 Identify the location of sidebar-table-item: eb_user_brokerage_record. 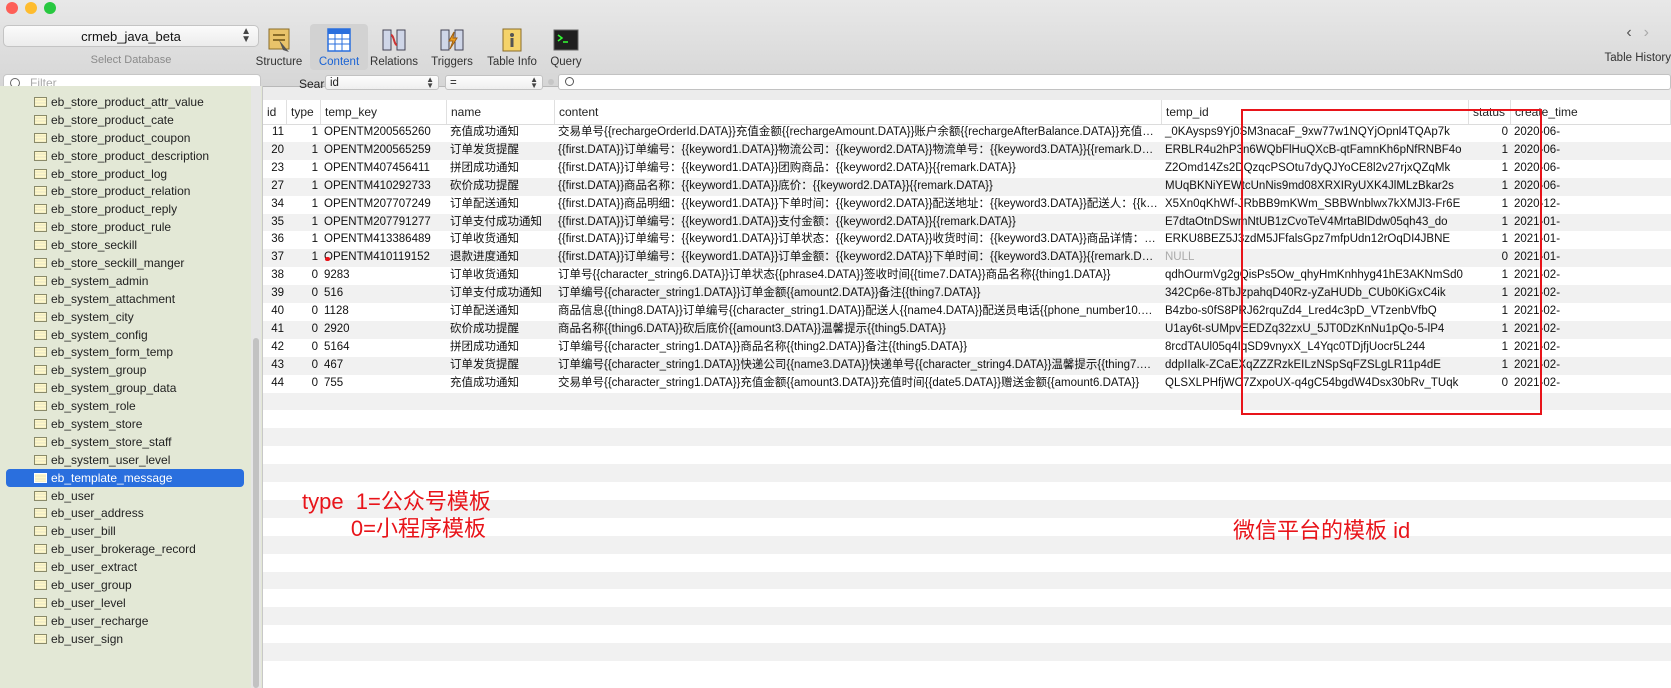
(125, 549).